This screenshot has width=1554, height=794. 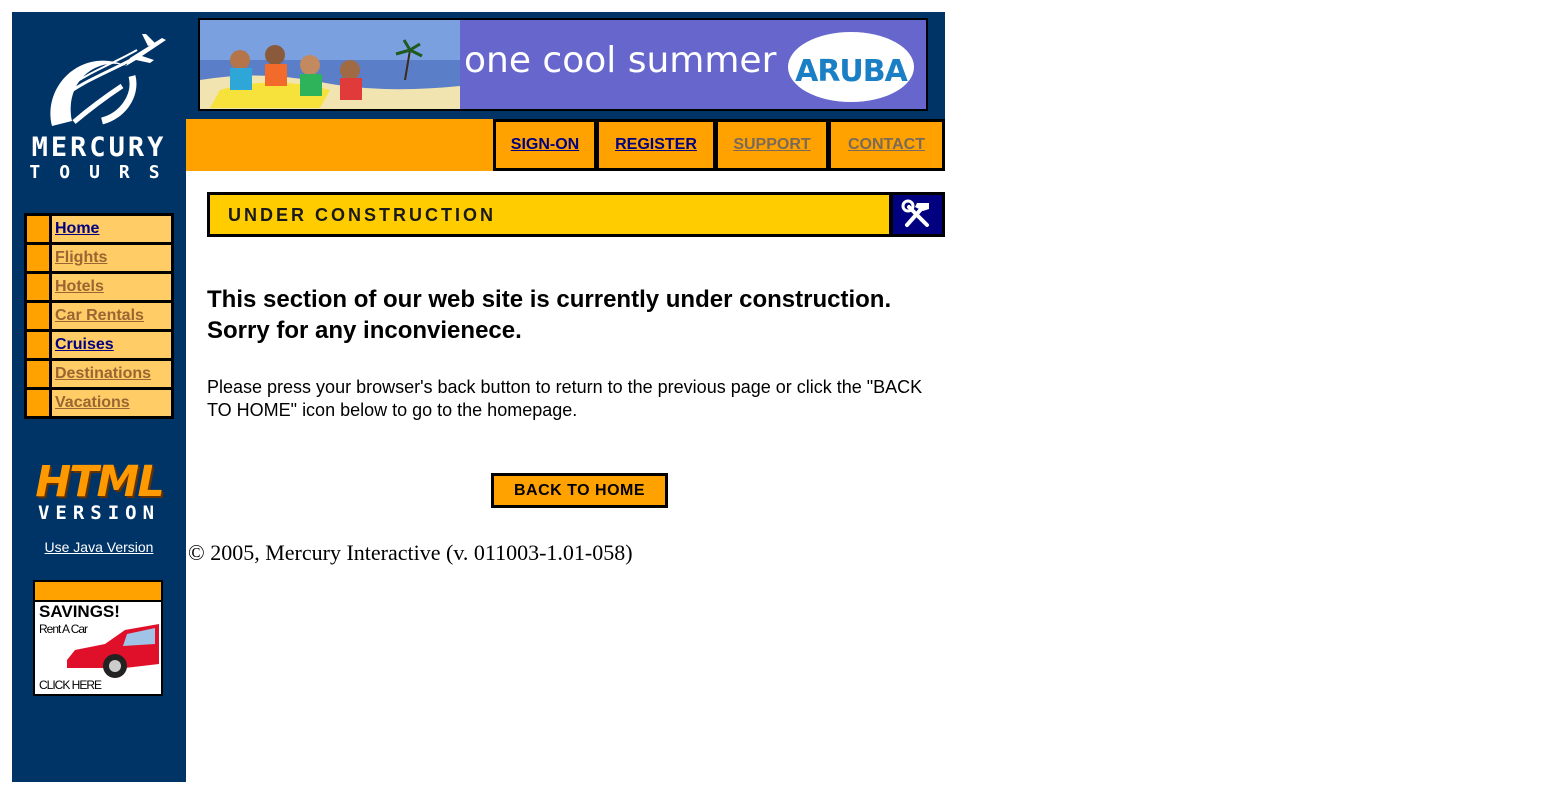 I want to click on nav-link-home: Home, so click(x=77, y=228).